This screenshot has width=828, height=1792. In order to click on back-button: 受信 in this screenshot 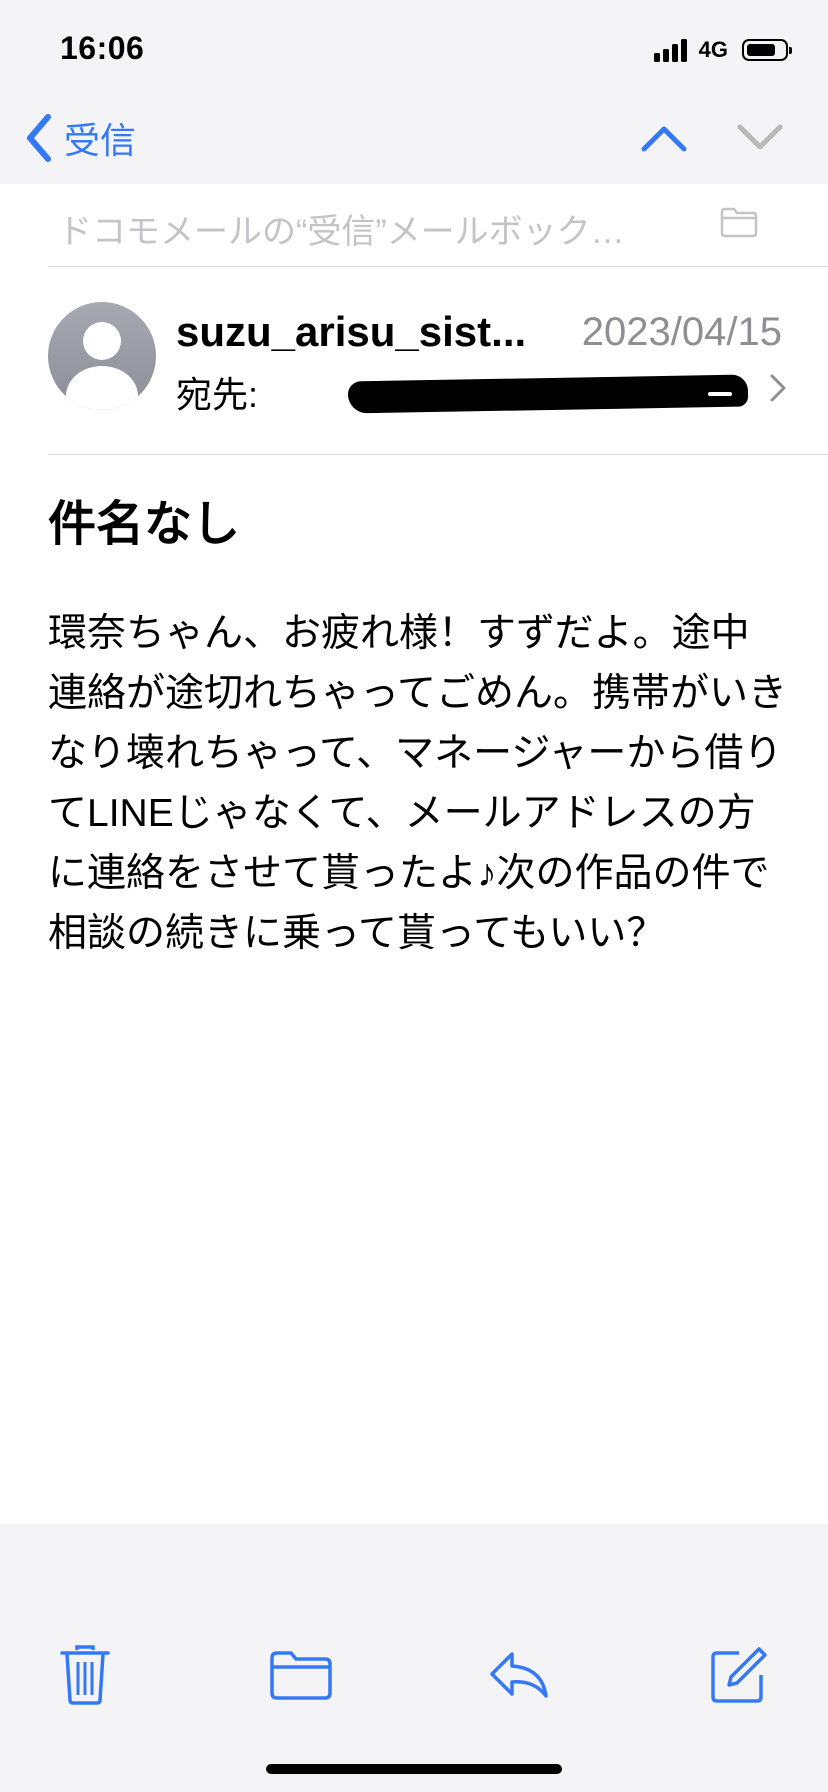, I will do `click(80, 138)`.